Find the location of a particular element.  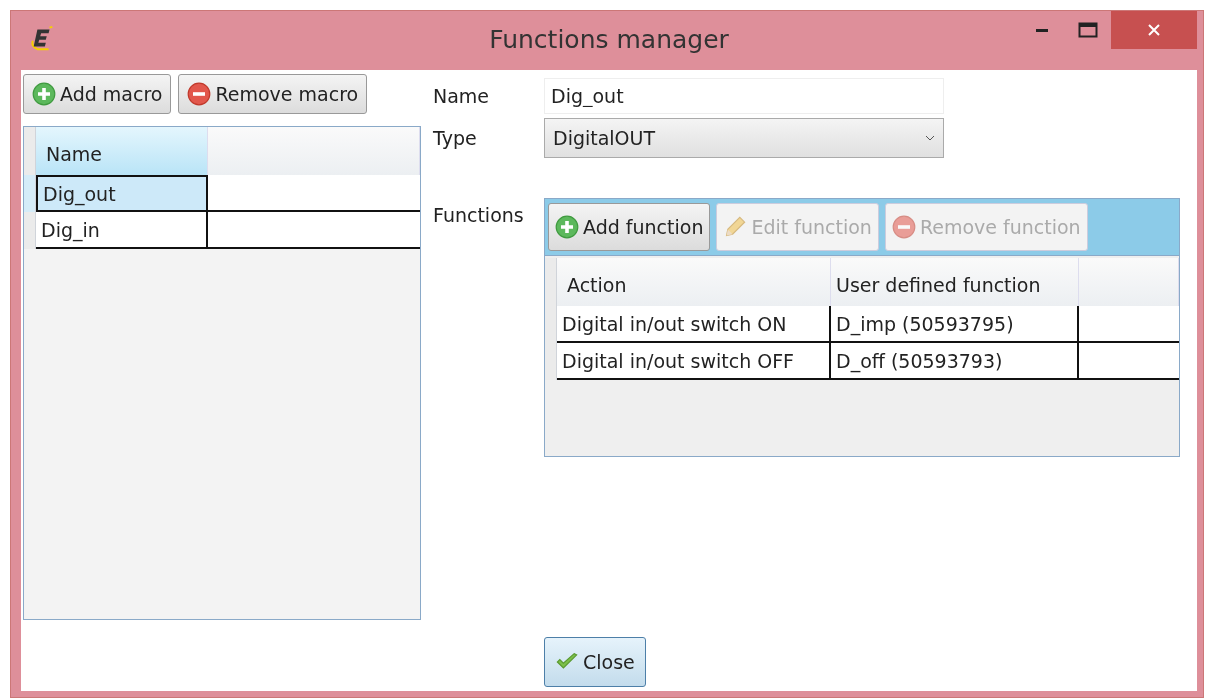

close-button: Close is located at coordinates (595, 662).